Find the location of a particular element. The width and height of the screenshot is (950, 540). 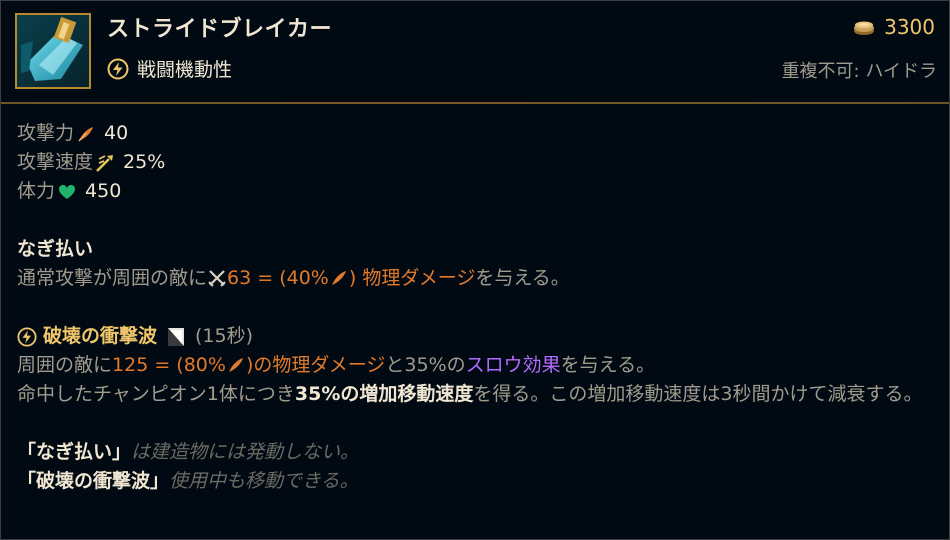

passive-name: なぎ払い is located at coordinates (55, 249).